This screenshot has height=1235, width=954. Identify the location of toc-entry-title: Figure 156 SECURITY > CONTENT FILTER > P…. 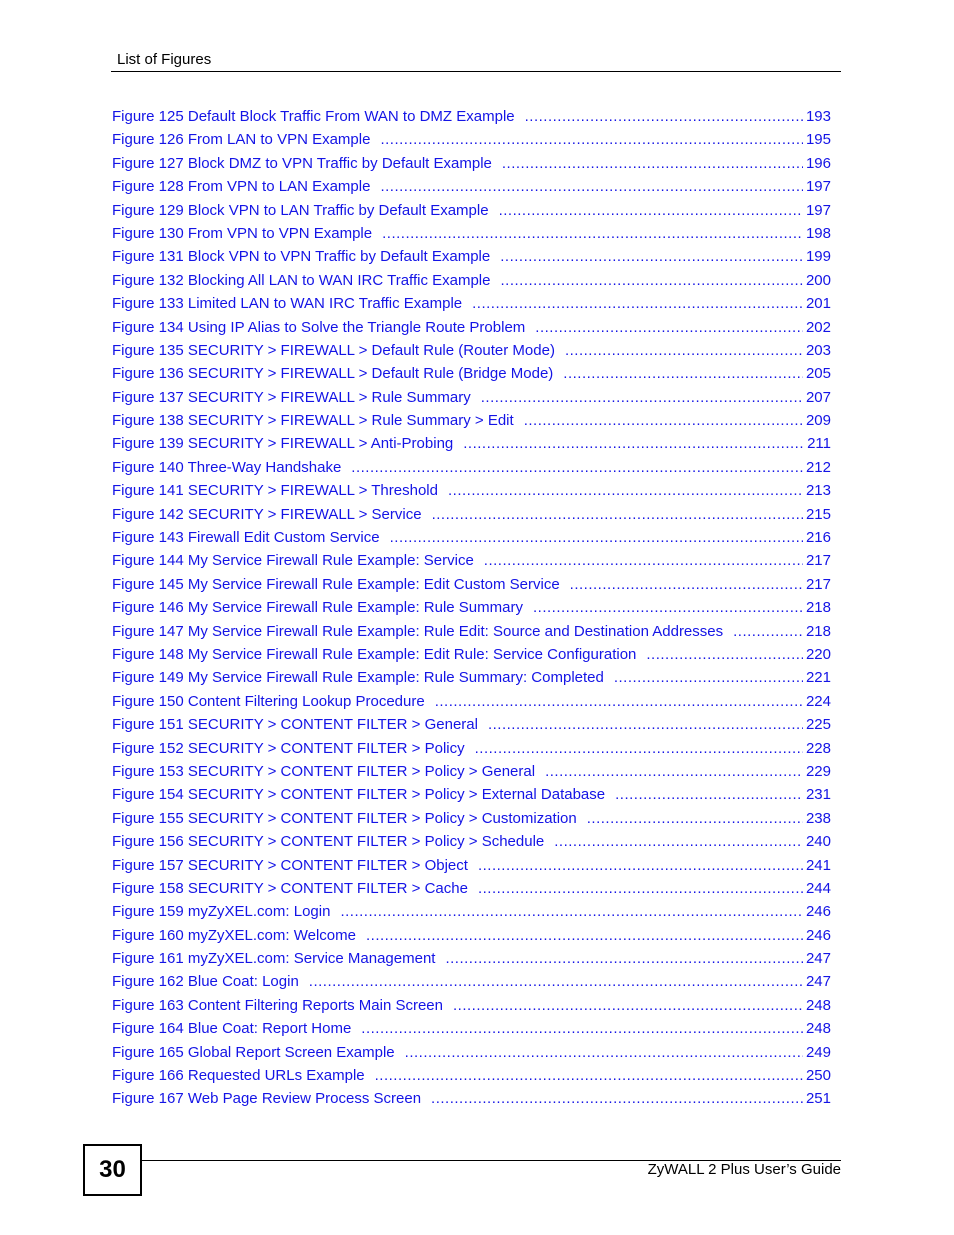
(333, 842).